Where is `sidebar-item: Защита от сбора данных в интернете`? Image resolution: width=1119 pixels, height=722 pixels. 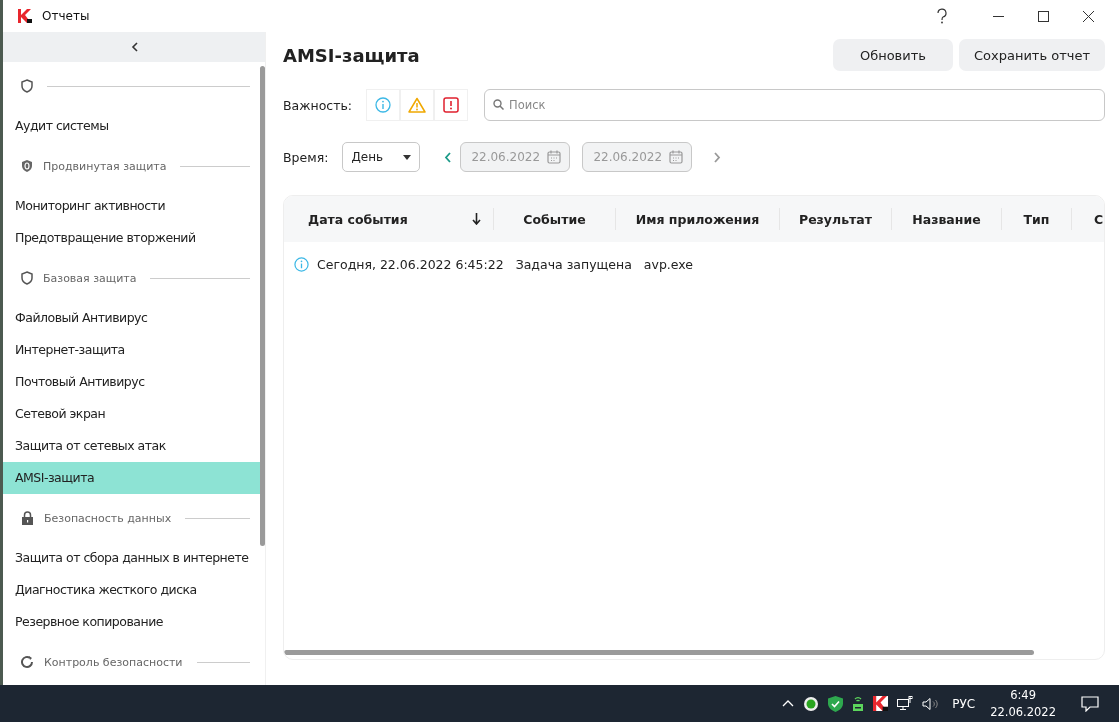
sidebar-item: Защита от сбора данных в интернете is located at coordinates (131, 558).